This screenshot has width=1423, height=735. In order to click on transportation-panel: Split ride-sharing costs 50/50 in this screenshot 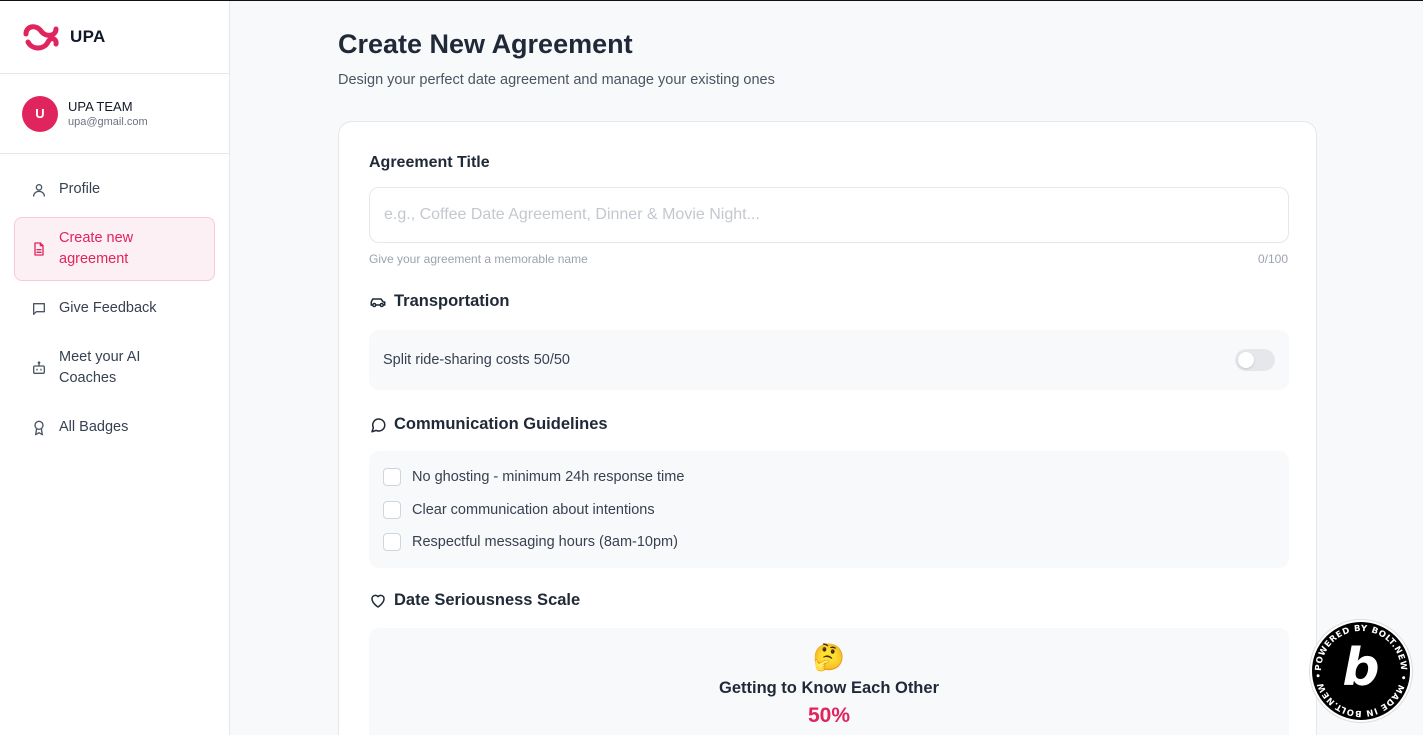, I will do `click(829, 360)`.